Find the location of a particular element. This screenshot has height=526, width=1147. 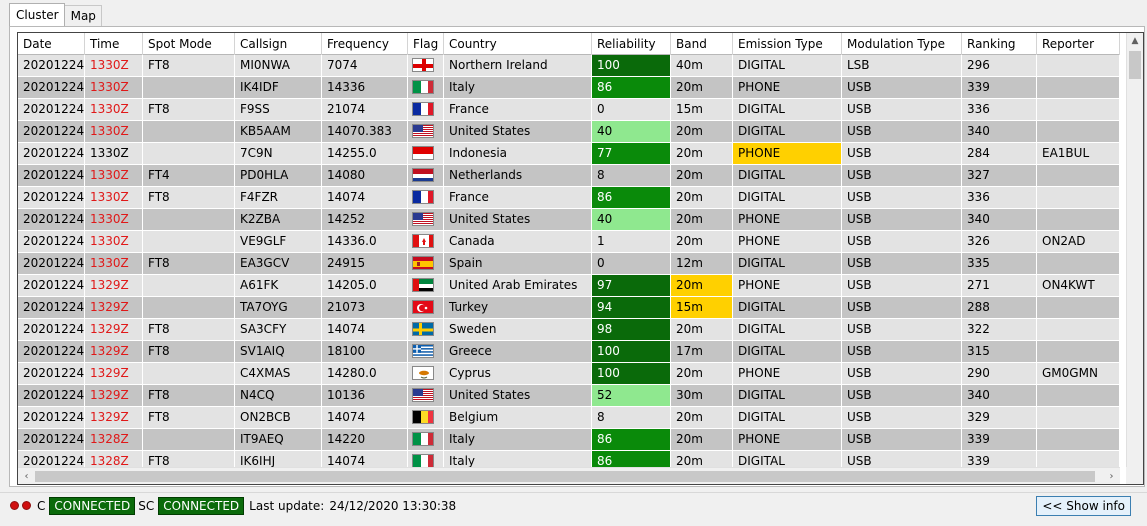

cell-emission-type: DIGITAL is located at coordinates (787, 198).